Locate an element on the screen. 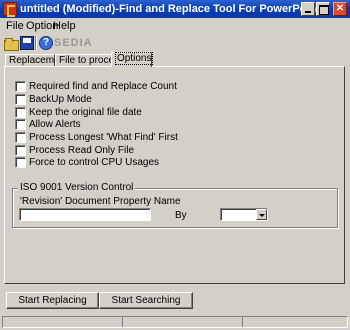 Image resolution: width=350 pixels, height=330 pixels. tab-options: Options is located at coordinates (132, 59).